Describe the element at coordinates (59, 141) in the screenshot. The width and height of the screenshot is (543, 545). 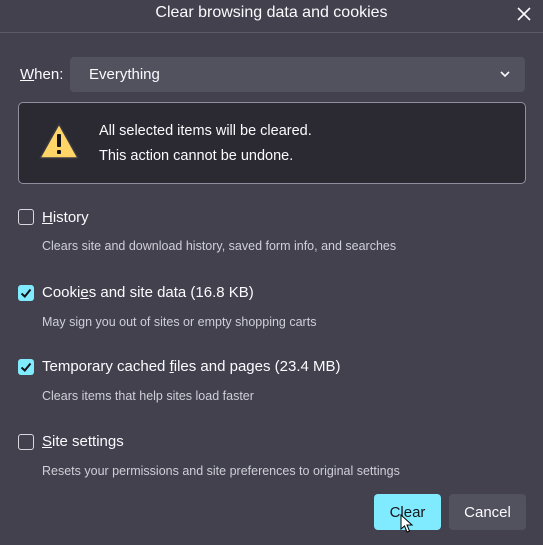
I see `warning-triangle-icon` at that location.